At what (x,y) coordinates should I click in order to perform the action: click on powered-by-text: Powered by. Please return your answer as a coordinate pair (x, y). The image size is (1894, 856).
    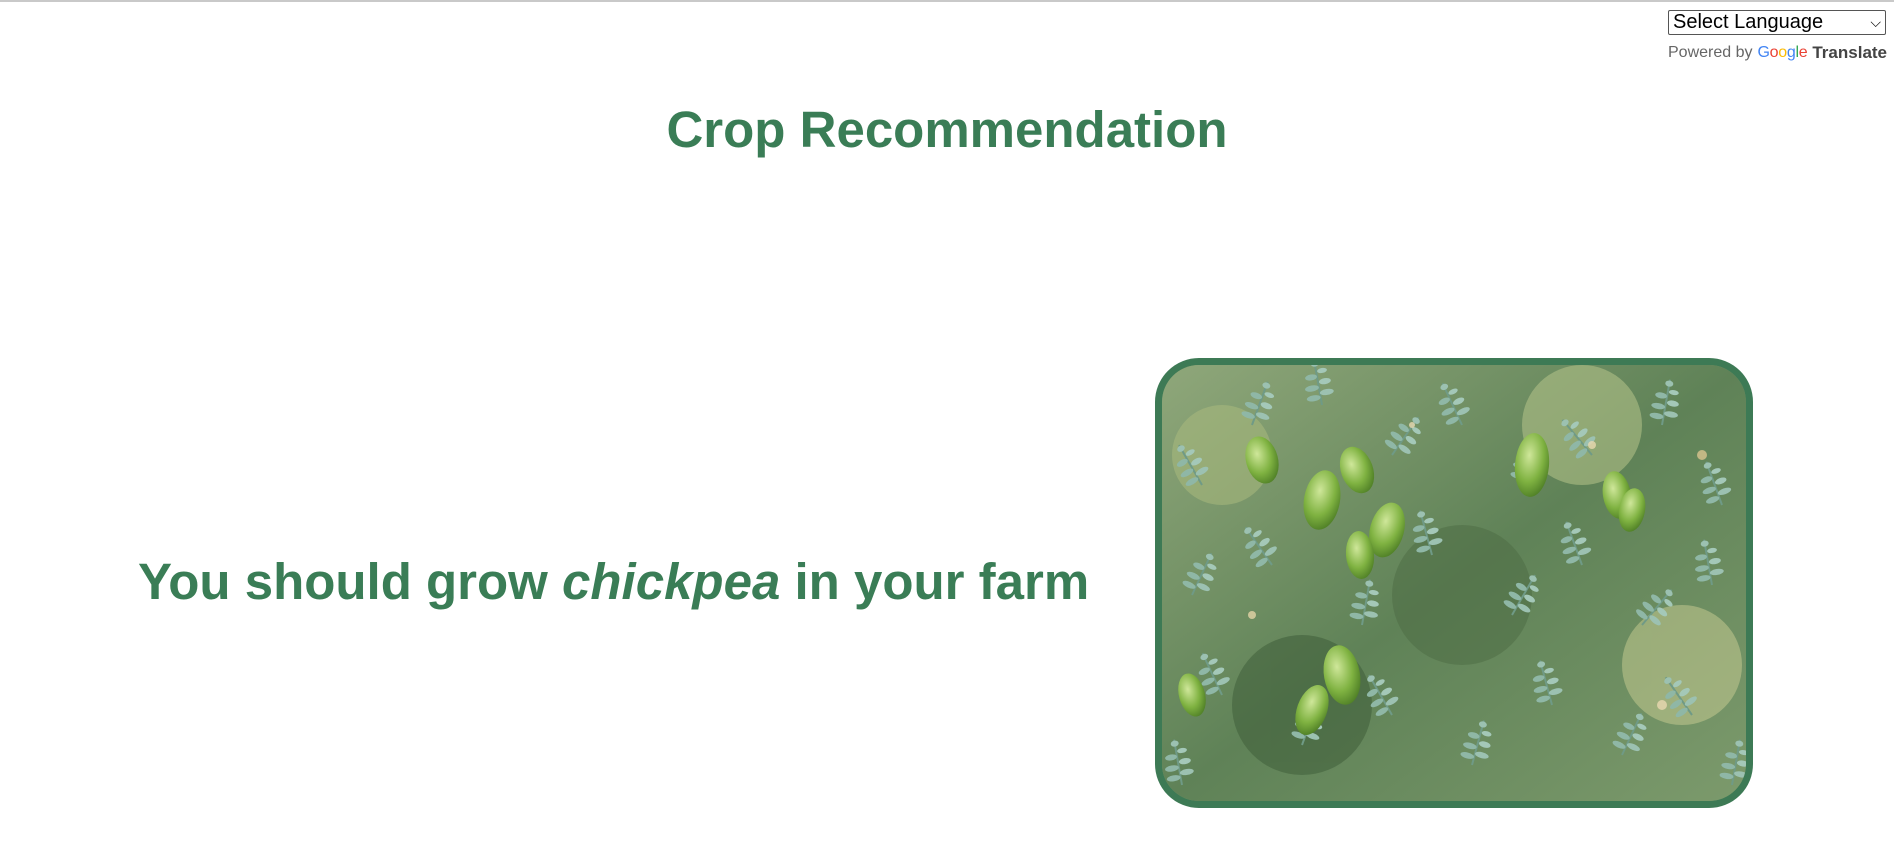
    Looking at the image, I should click on (1710, 52).